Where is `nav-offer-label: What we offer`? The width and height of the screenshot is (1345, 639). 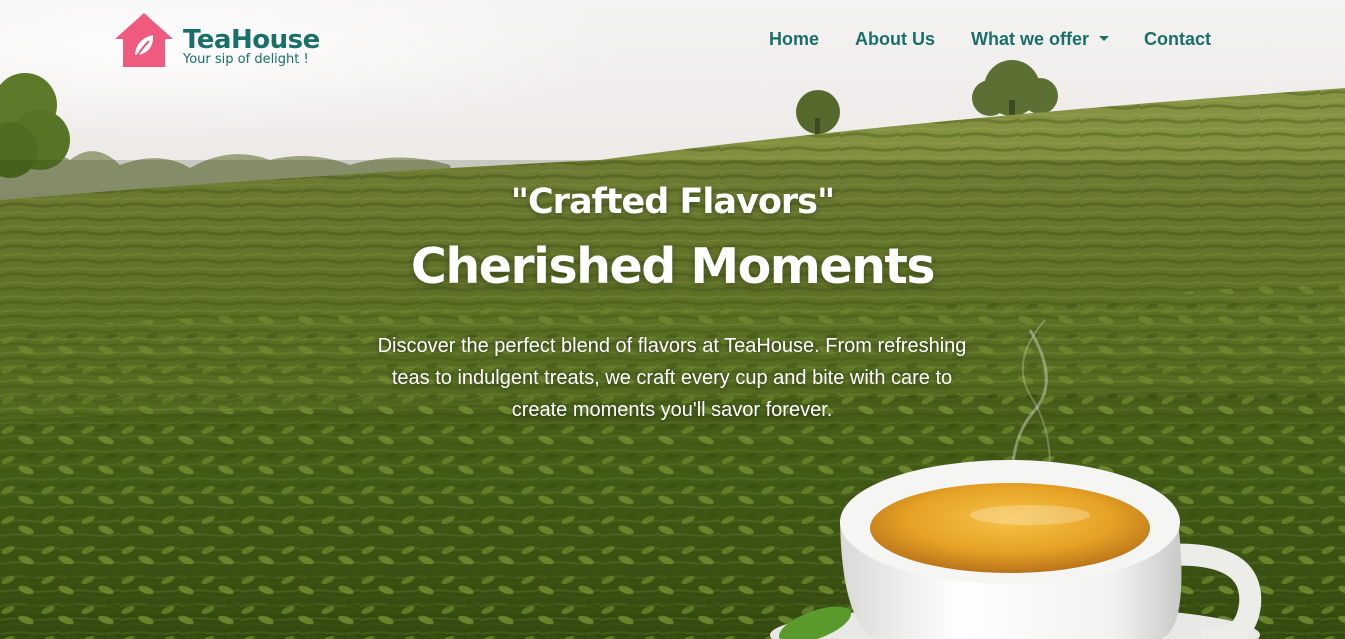 nav-offer-label: What we offer is located at coordinates (1030, 39).